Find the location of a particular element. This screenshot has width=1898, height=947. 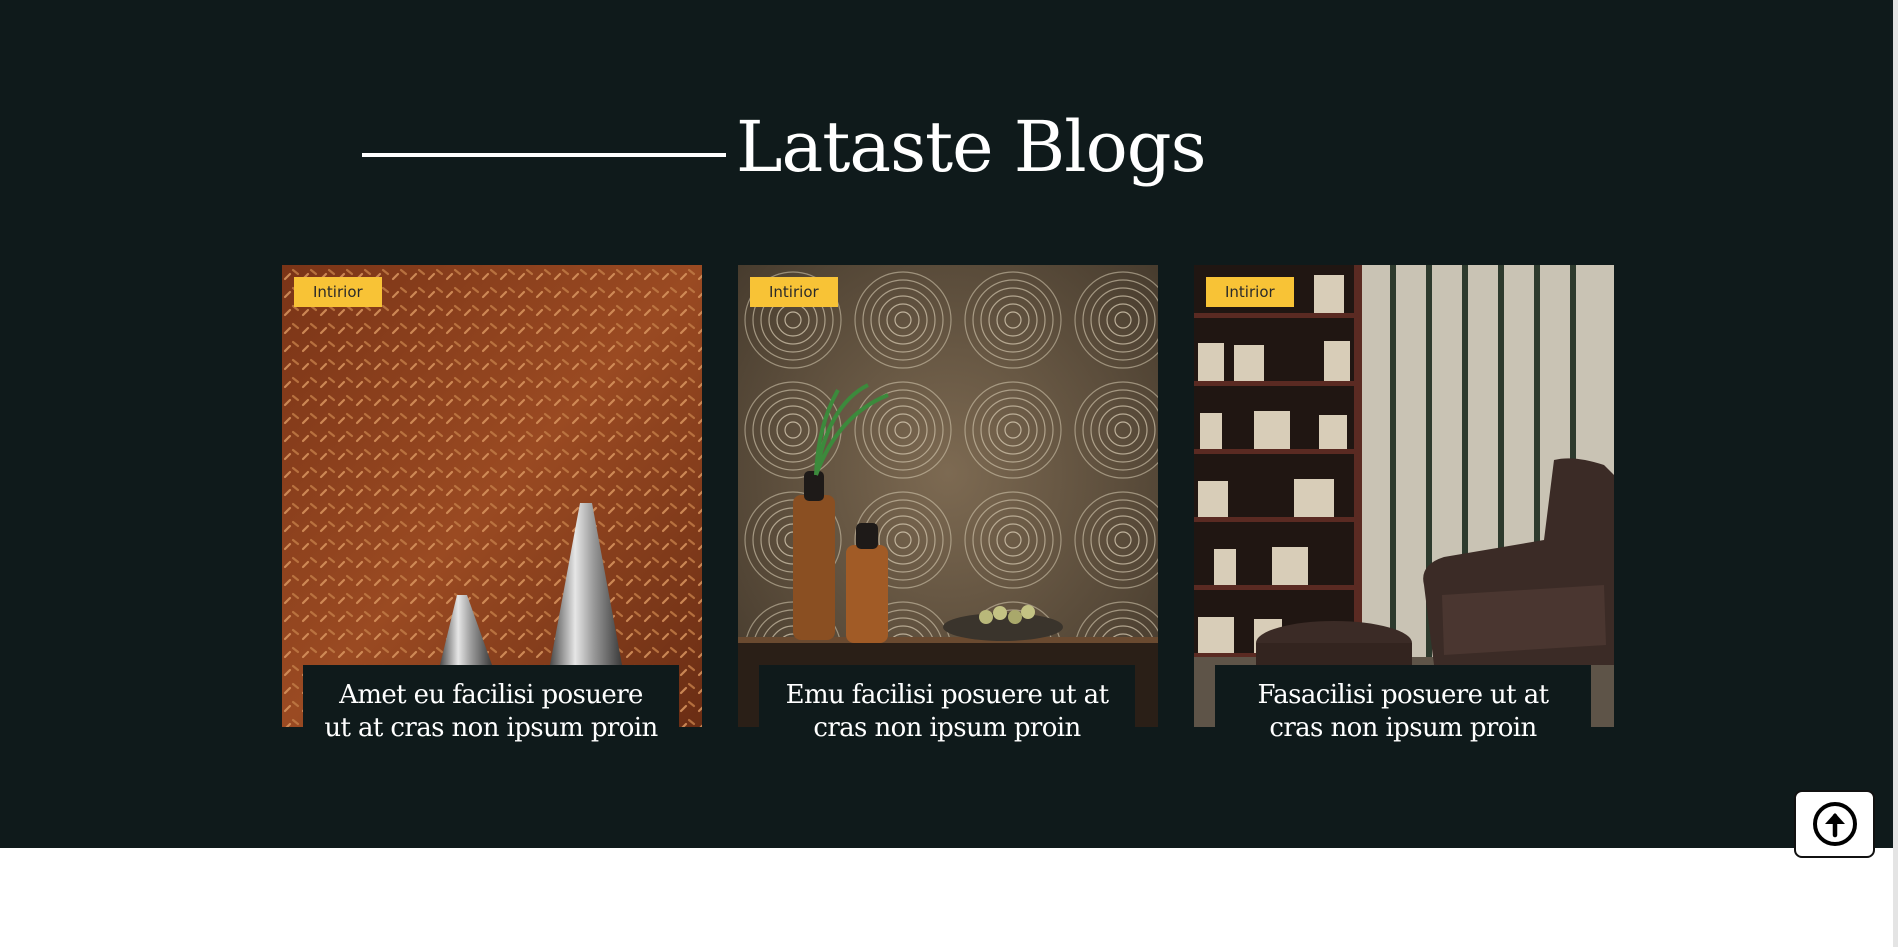

scroll-to-top-button is located at coordinates (1834, 824).